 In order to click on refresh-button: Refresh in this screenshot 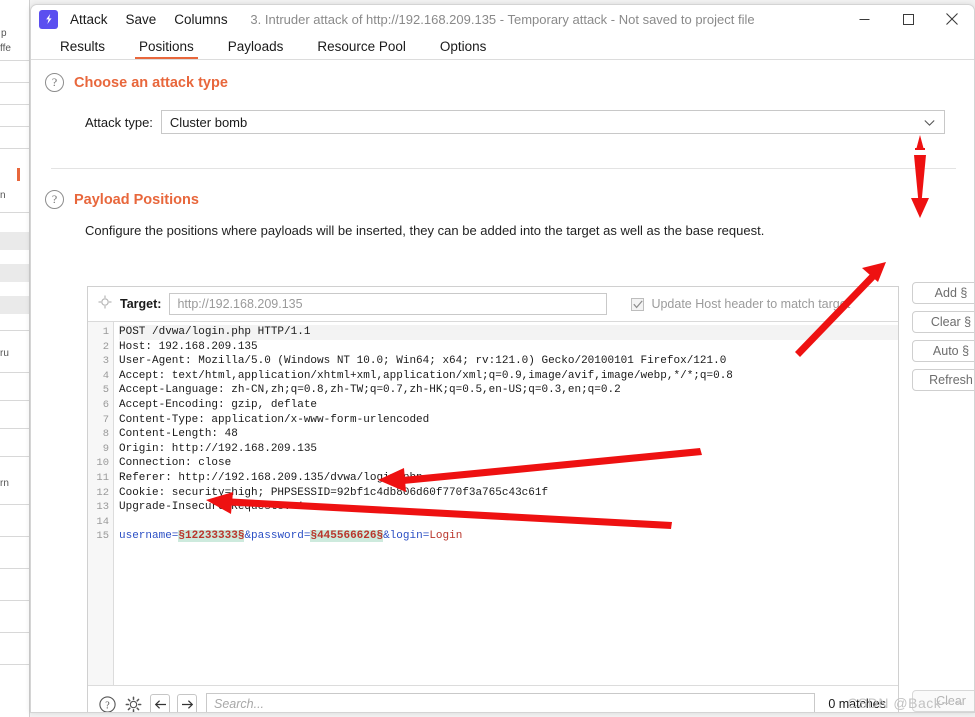, I will do `click(943, 380)`.